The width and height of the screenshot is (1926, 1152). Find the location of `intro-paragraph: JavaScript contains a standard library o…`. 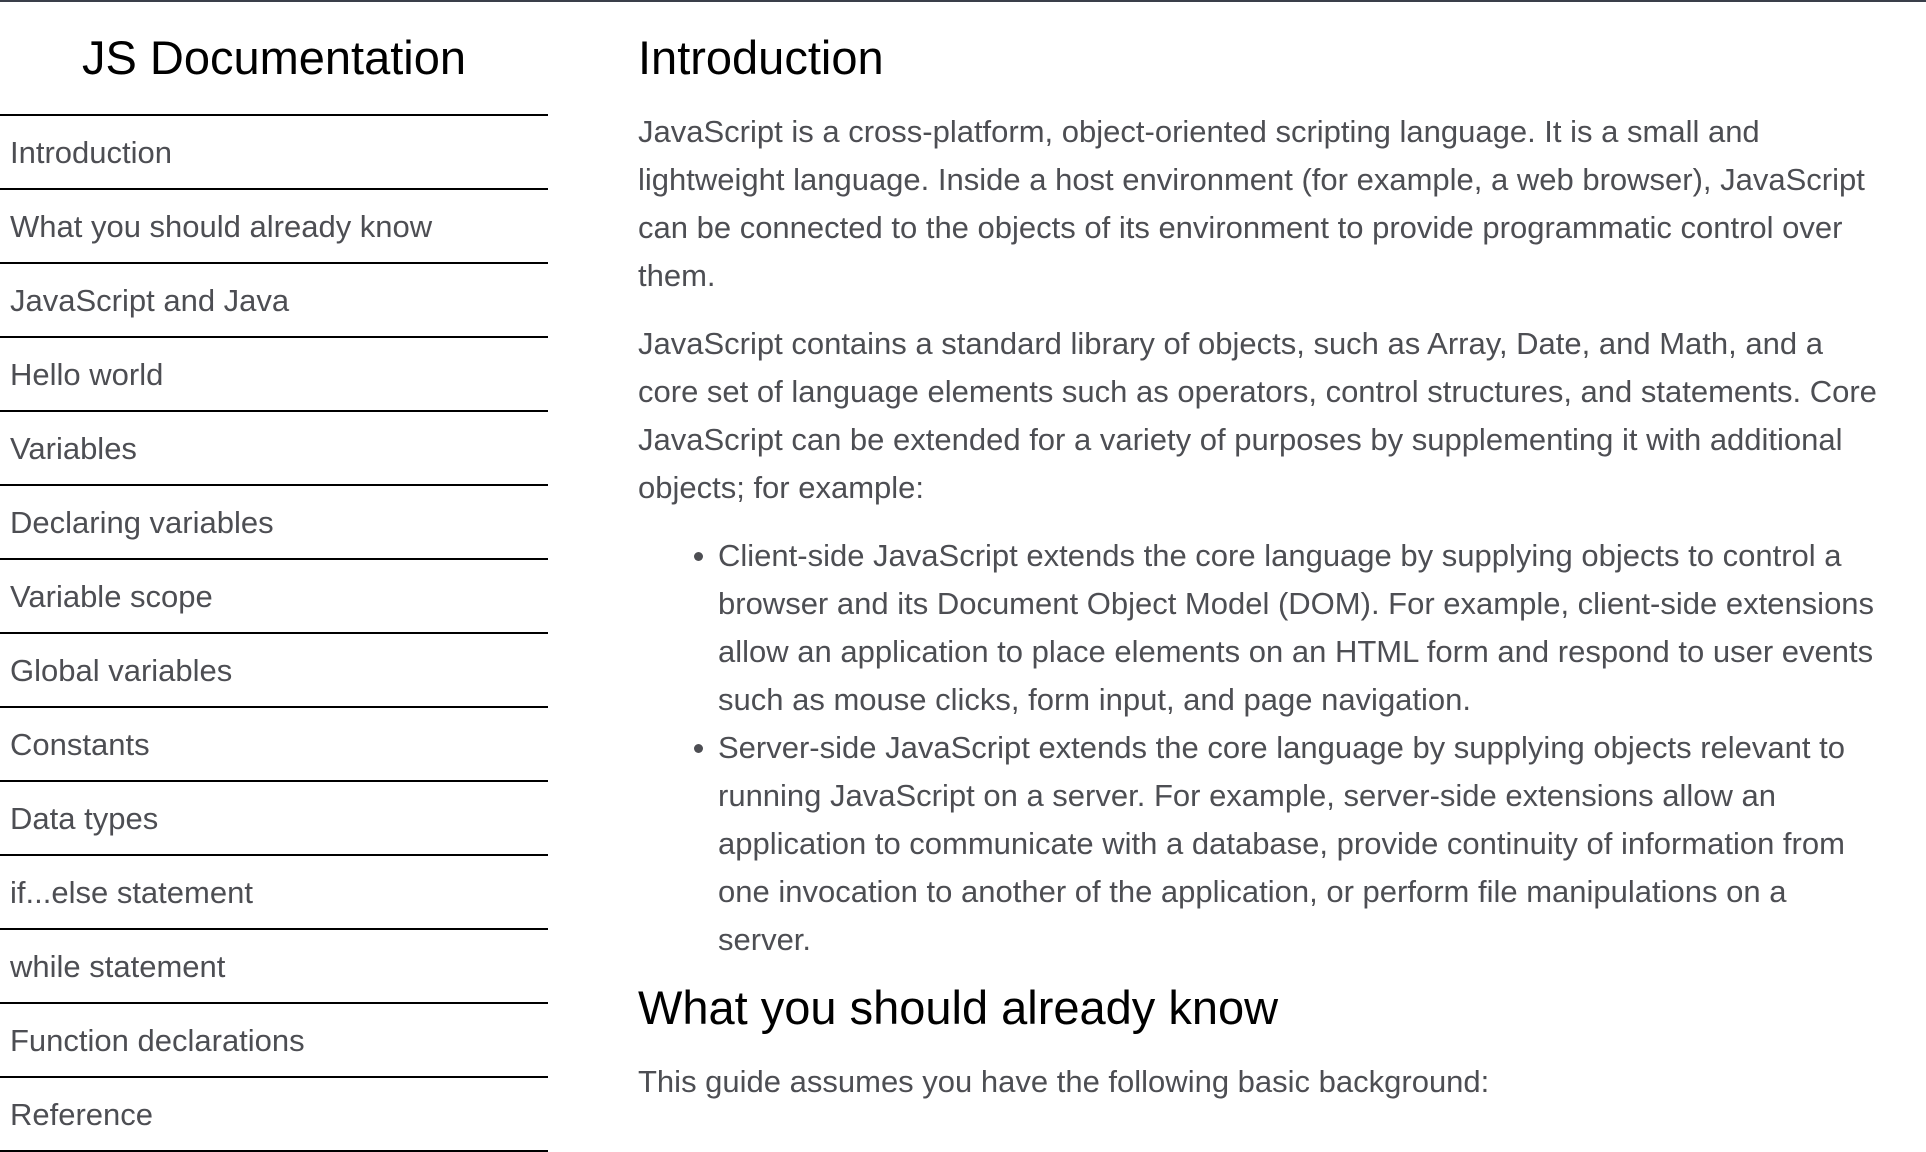

intro-paragraph: JavaScript contains a standard library o… is located at coordinates (1257, 415).